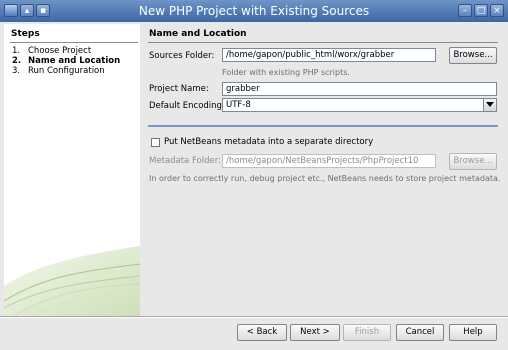 Image resolution: width=508 pixels, height=350 pixels. Describe the element at coordinates (155, 142) in the screenshot. I see `metadata-checkbox` at that location.